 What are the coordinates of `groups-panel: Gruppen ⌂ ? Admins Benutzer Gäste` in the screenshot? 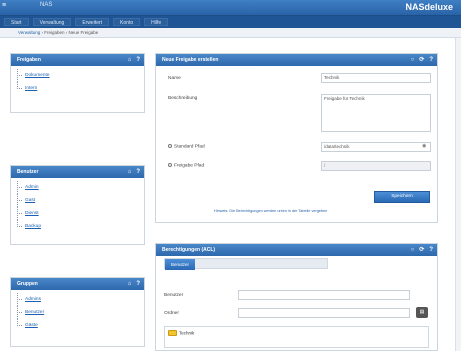 It's located at (77, 312).